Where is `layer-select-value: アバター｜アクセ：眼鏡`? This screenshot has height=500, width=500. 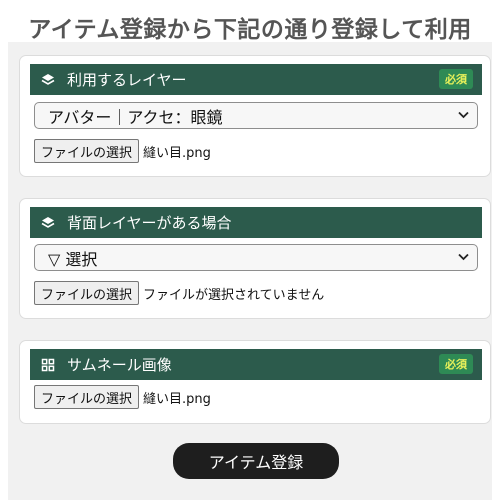
layer-select-value: アバター｜アクセ：眼鏡 is located at coordinates (135, 117).